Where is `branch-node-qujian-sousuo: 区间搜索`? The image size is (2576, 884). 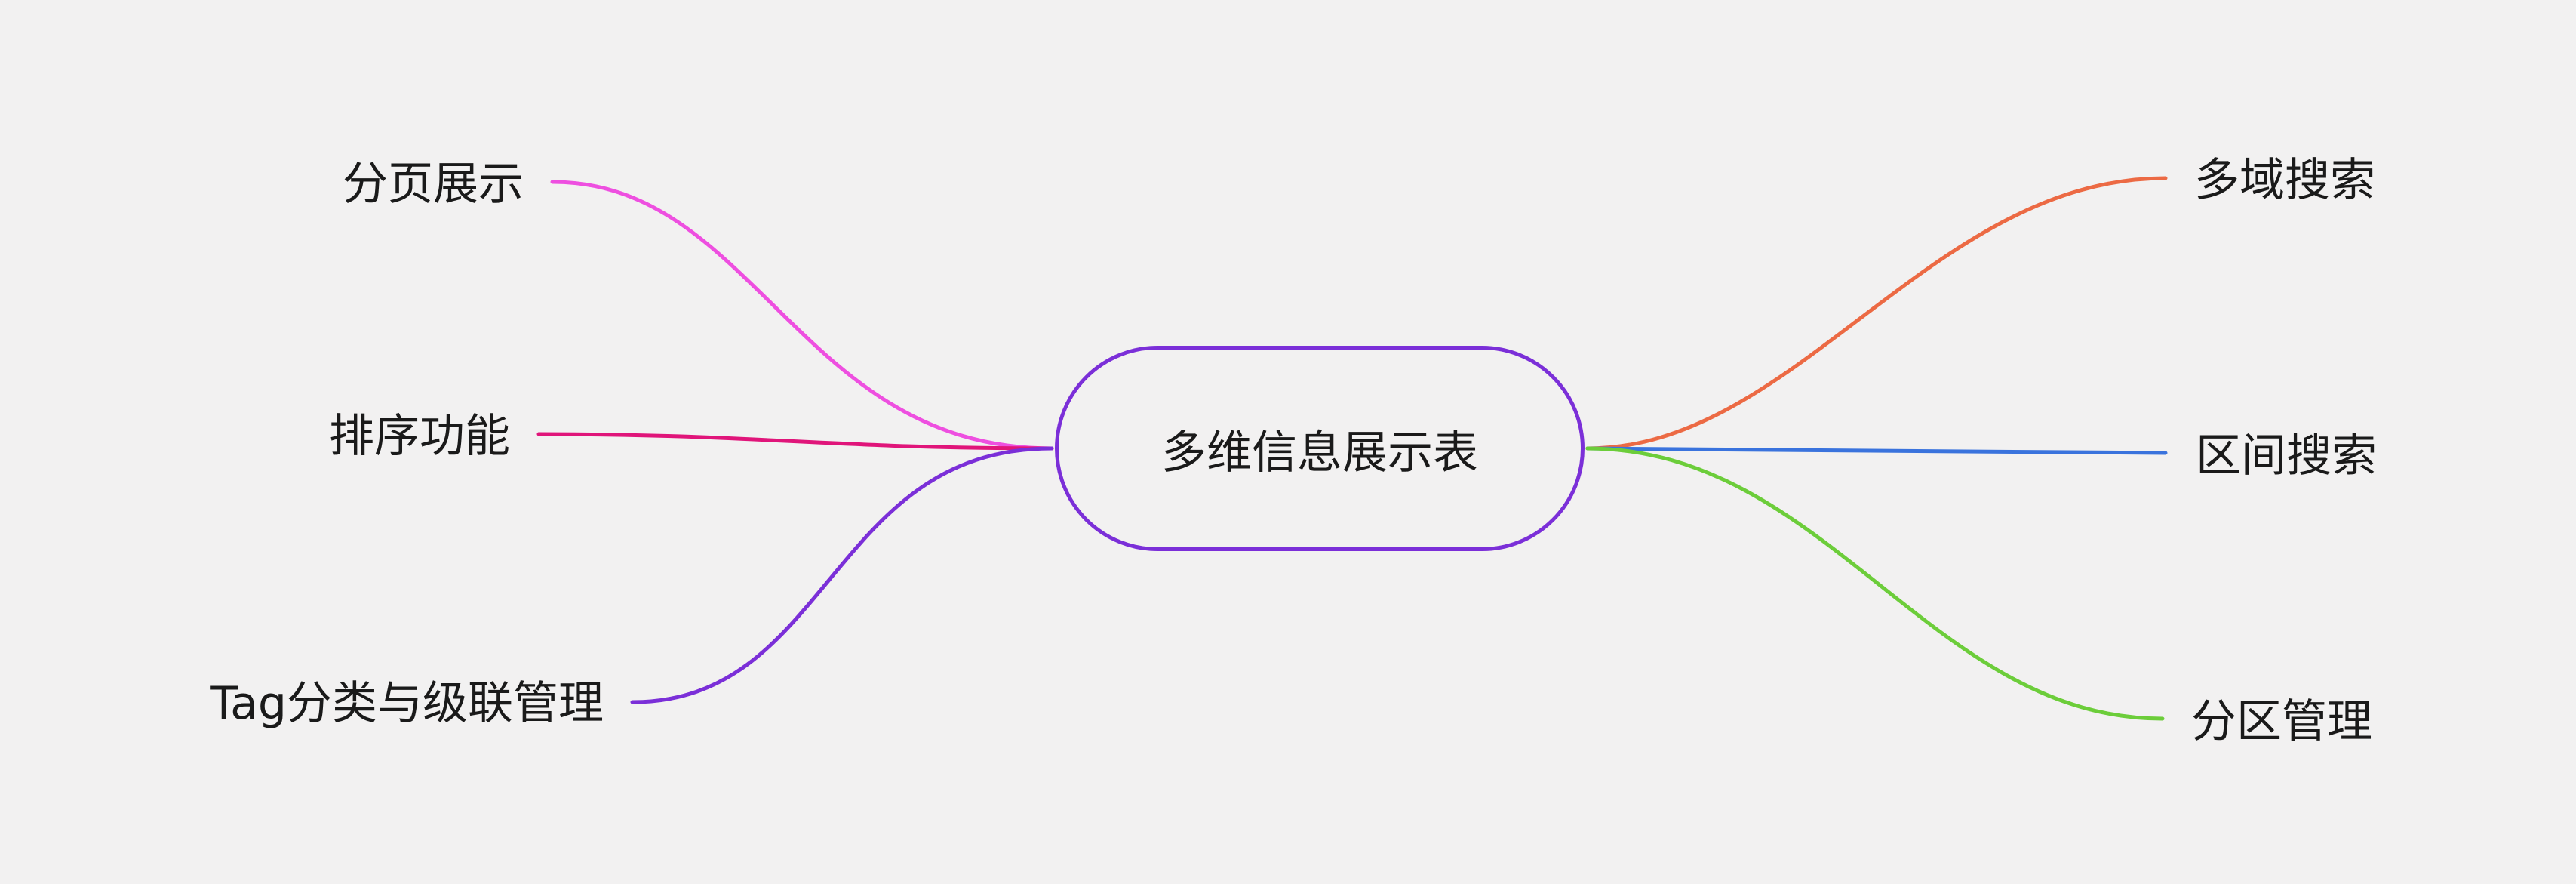
branch-node-qujian-sousuo: 区间搜索 is located at coordinates (2286, 456).